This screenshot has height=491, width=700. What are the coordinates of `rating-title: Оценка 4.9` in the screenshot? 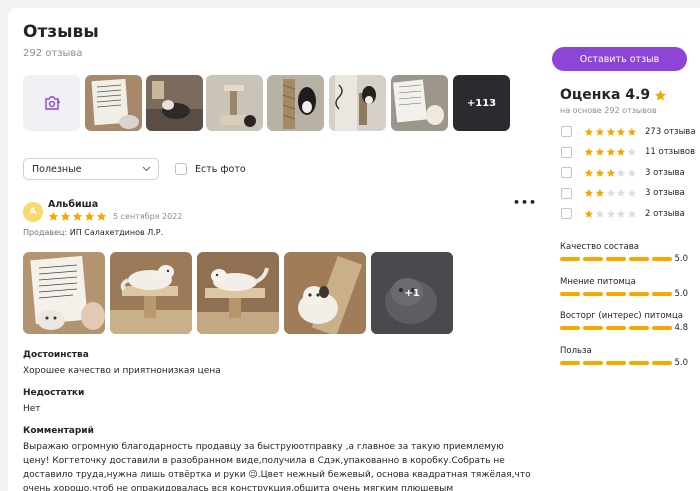 It's located at (605, 95).